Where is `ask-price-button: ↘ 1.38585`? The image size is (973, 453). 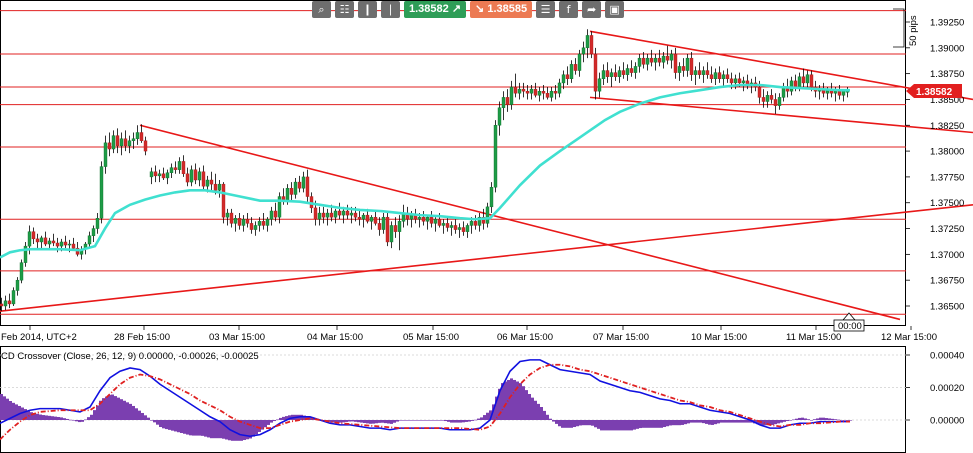 ask-price-button: ↘ 1.38585 is located at coordinates (501, 9).